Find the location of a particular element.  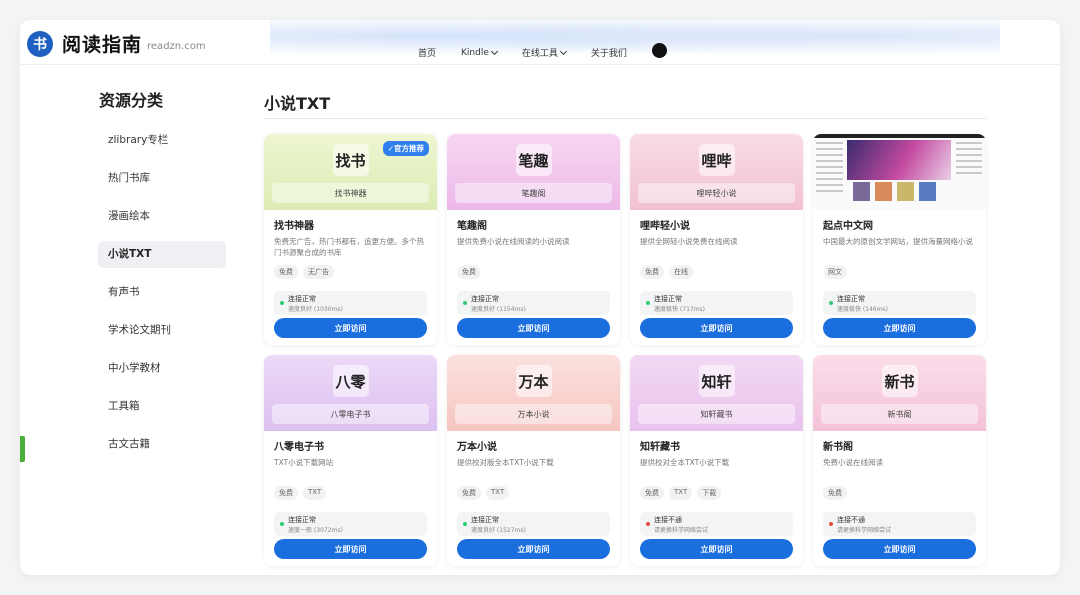

card-info: 找书神器 免费无广告，热门书都有，追更方便。多个热门书源聚合成的书库 is located at coordinates (350, 237).